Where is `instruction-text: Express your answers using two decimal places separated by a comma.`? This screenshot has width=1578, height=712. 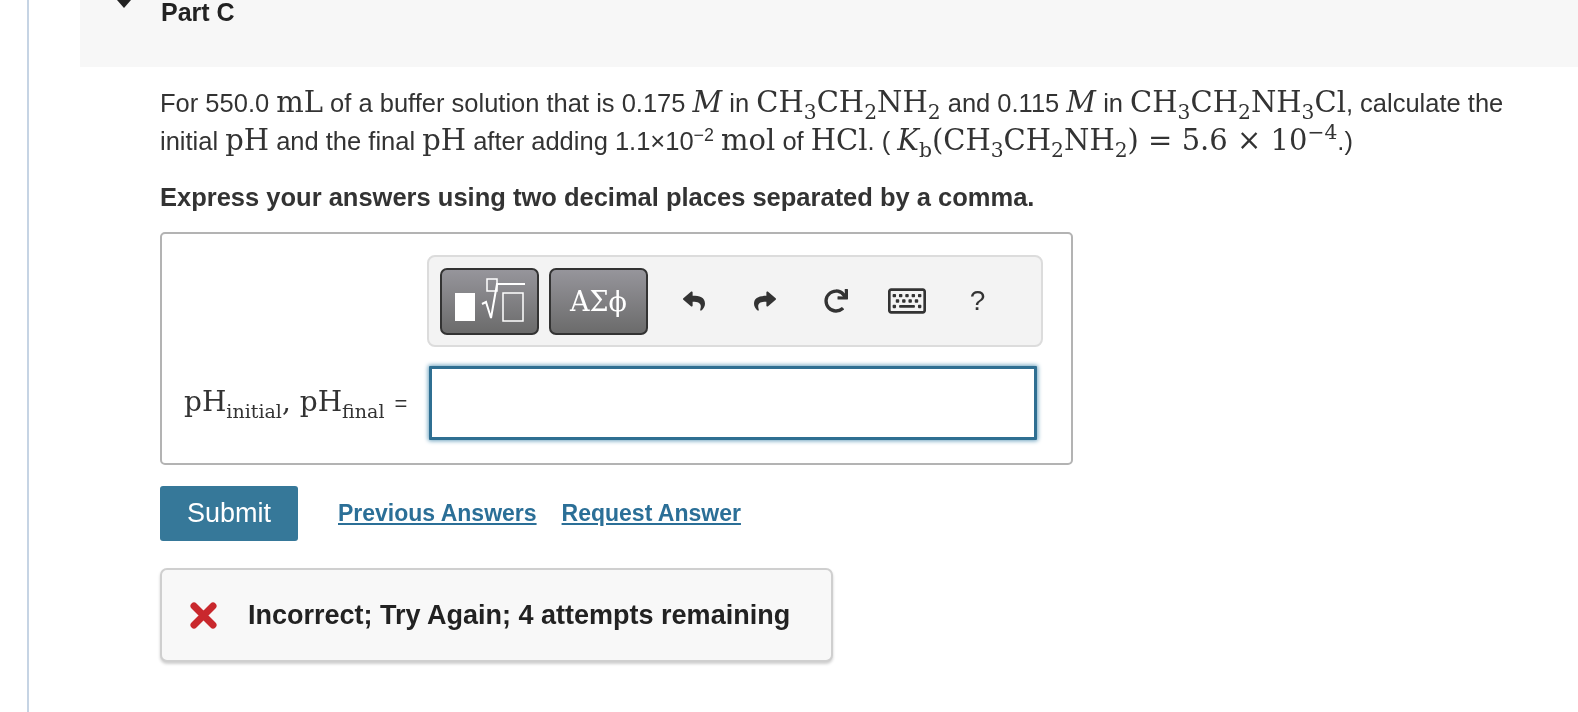 instruction-text: Express your answers using two decimal places separated by a comma. is located at coordinates (598, 197).